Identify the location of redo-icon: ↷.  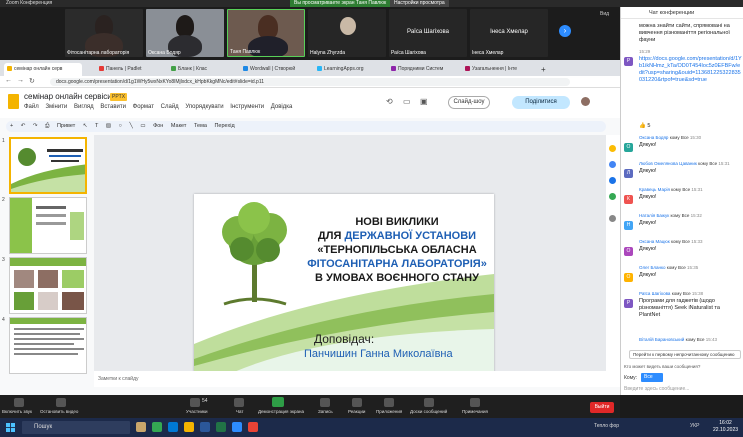
(35, 126).